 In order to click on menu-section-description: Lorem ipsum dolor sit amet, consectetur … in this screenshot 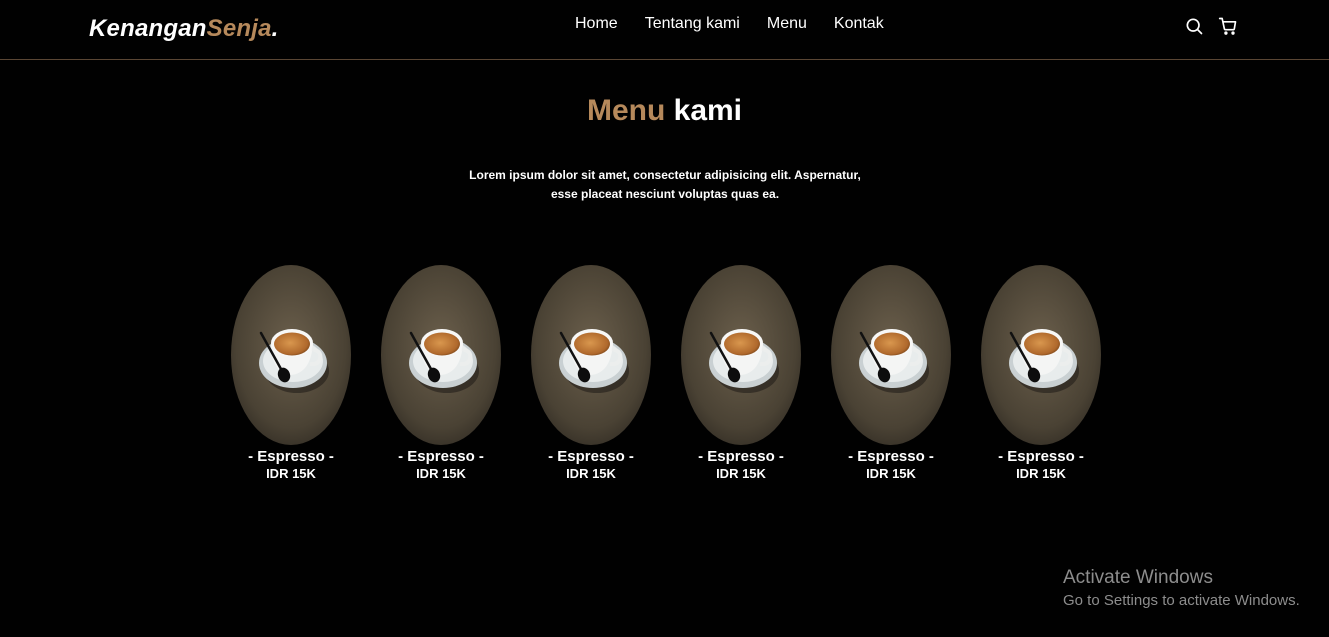, I will do `click(665, 185)`.